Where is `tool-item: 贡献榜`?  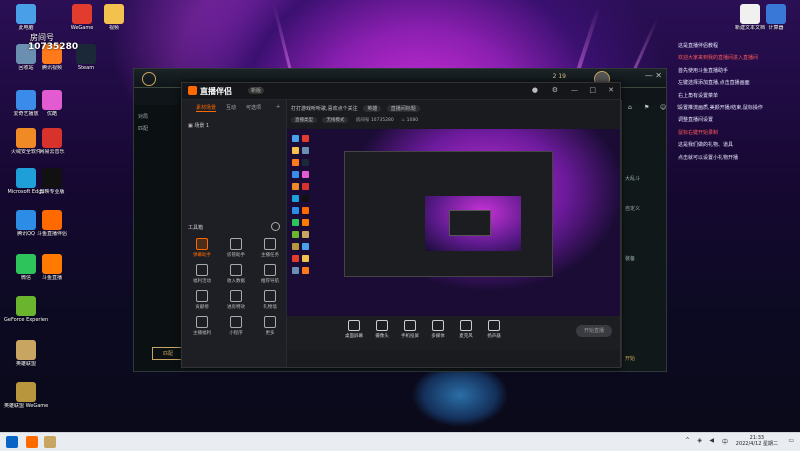 tool-item: 贡献榜 is located at coordinates (202, 300).